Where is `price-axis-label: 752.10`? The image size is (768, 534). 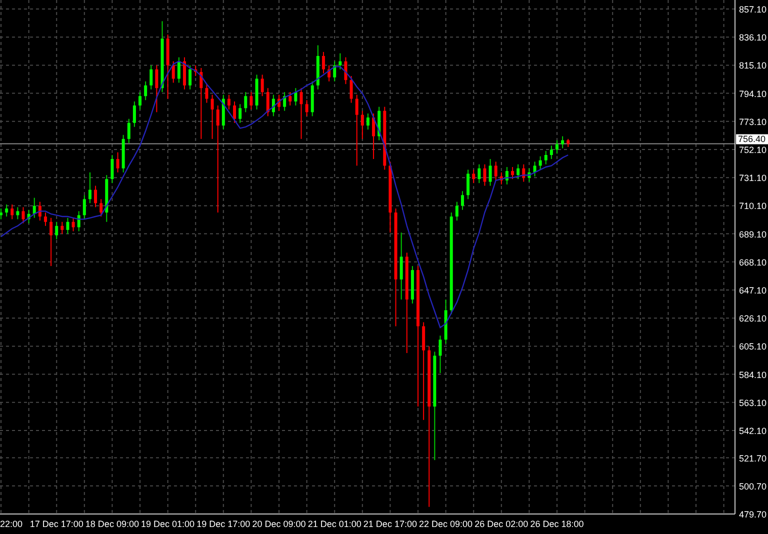 price-axis-label: 752.10 is located at coordinates (753, 150).